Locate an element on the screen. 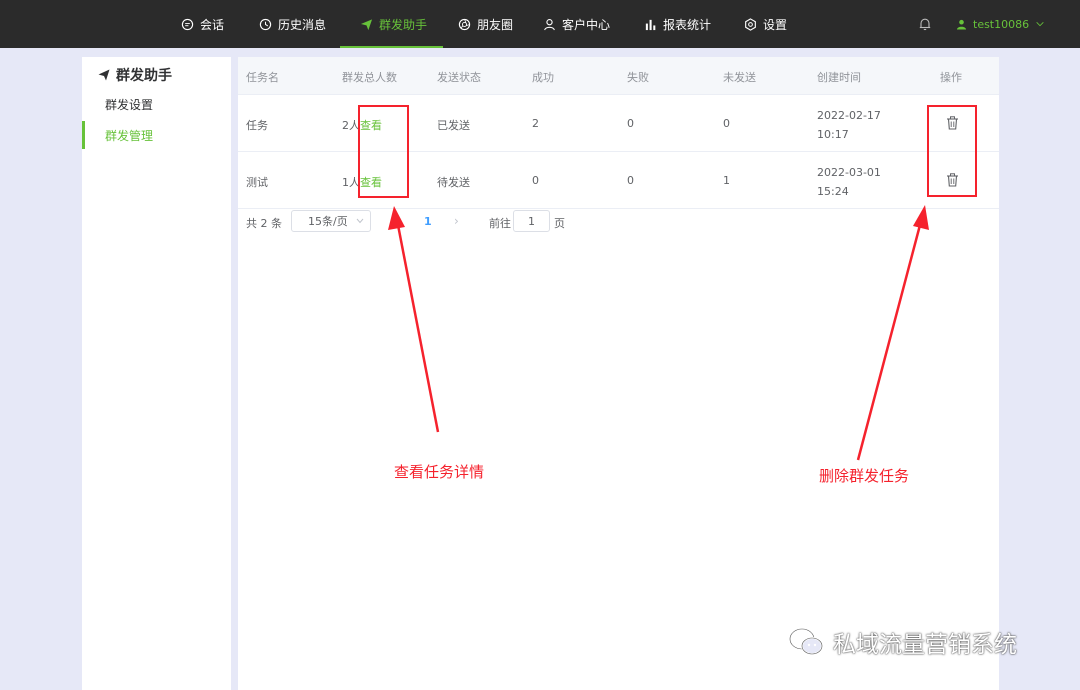 The width and height of the screenshot is (1080, 690). table-row: 测试 1人查看 待发送 0 0 1 2022-03-01 15:24 is located at coordinates (618, 180).